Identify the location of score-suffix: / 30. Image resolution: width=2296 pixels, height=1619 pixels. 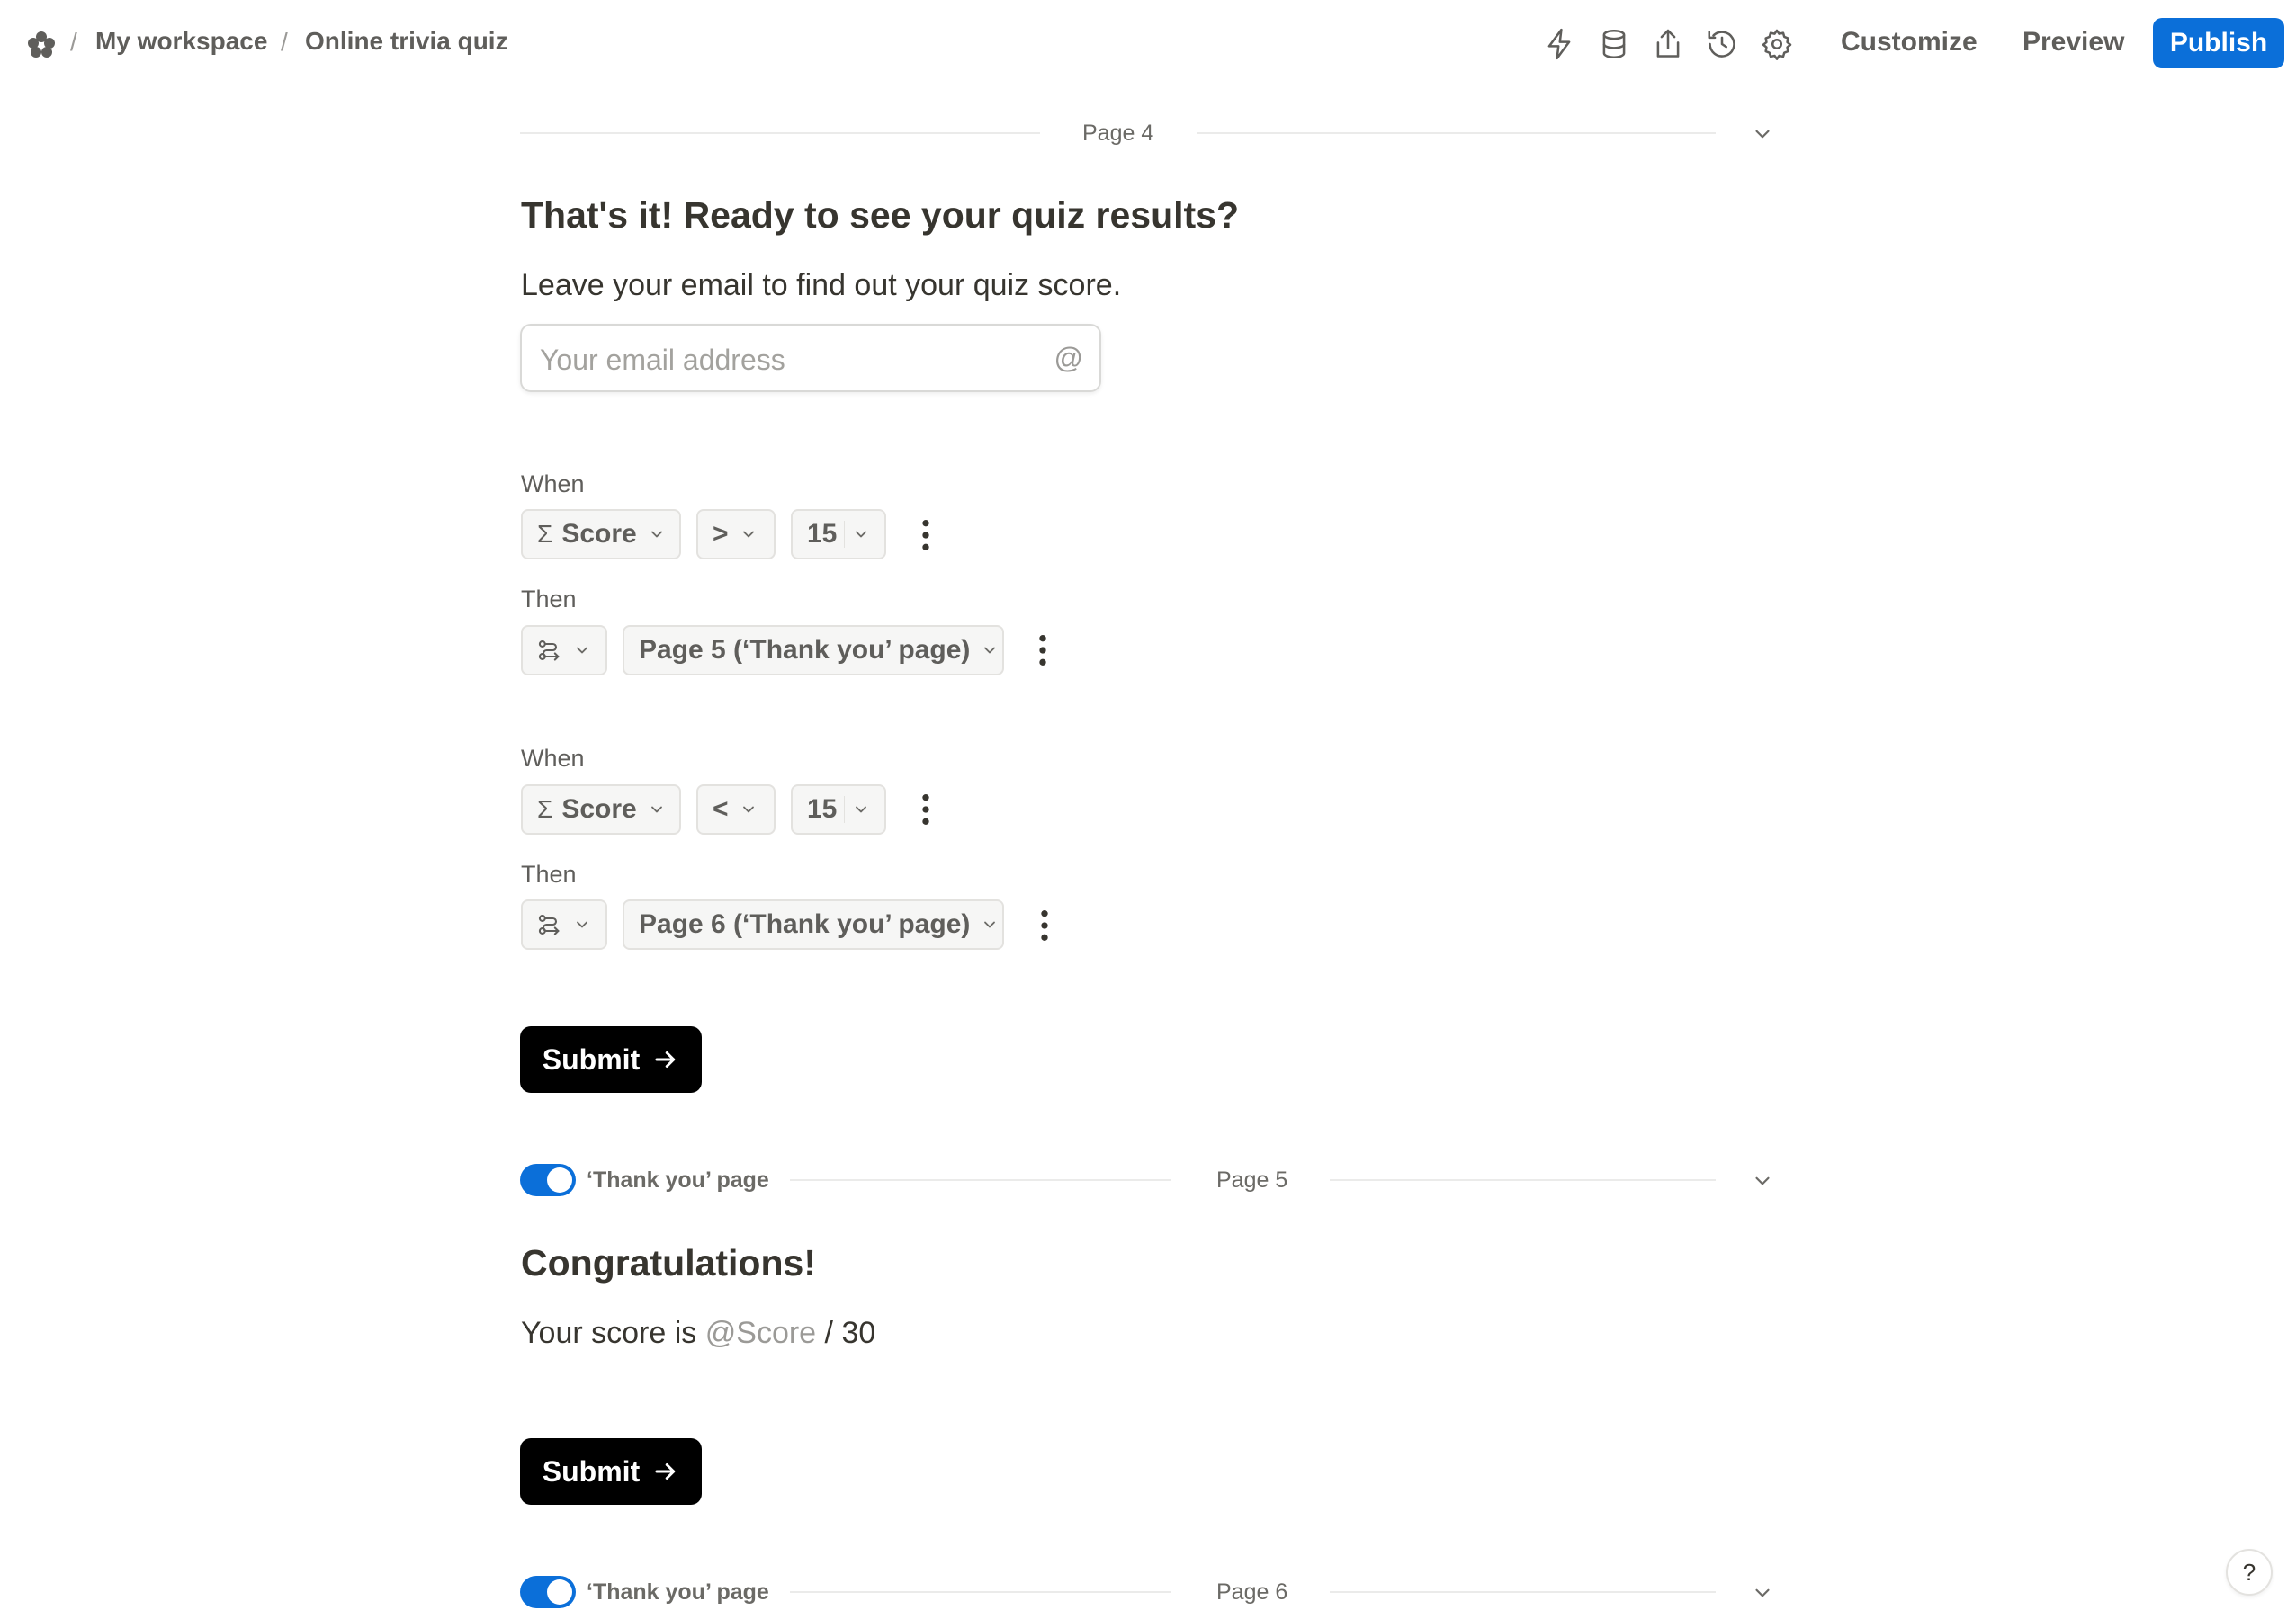
(850, 1333).